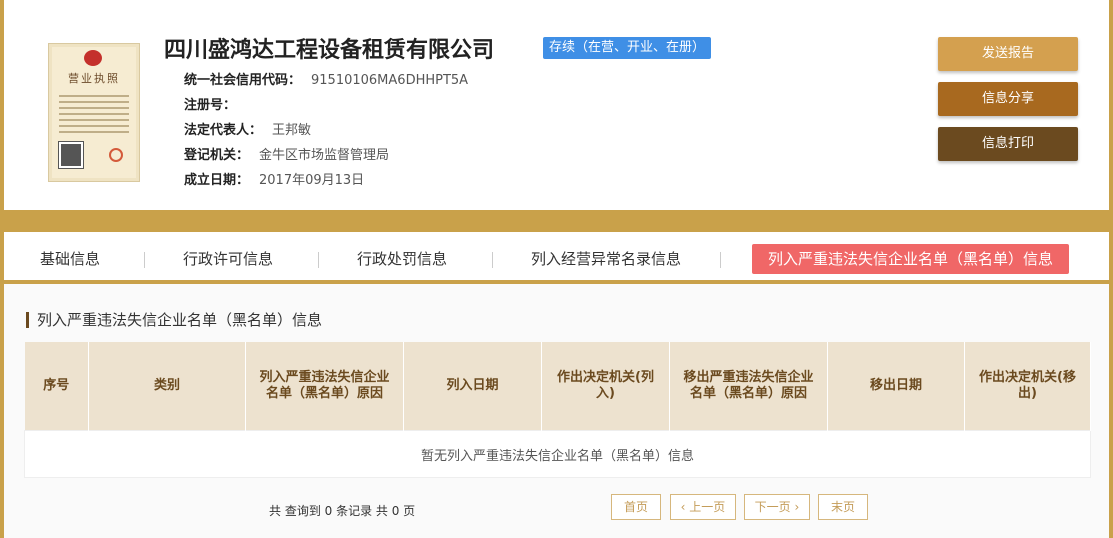 This screenshot has height=538, width=1113. Describe the element at coordinates (94, 78) in the screenshot. I see `license-title: 营业执照` at that location.